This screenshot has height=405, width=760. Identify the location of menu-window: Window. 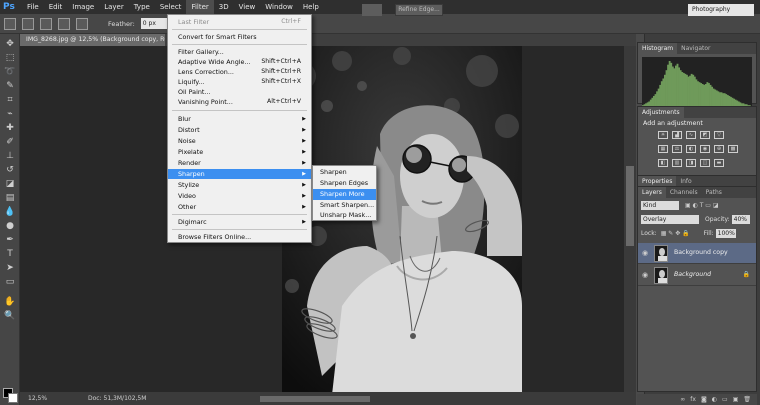
(279, 7).